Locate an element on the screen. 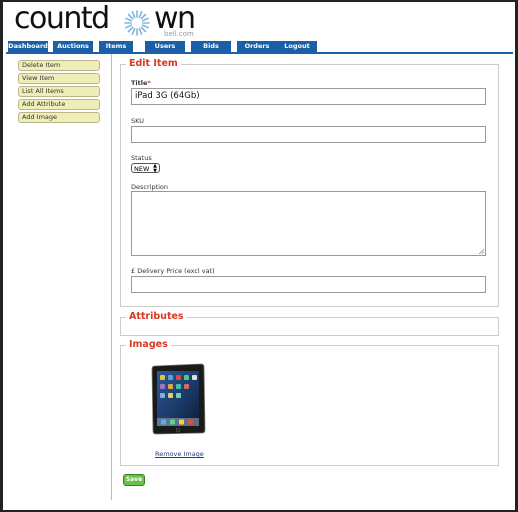 This screenshot has width=518, height=512. delivery-price-label: £ Delivery Price (excl vat) is located at coordinates (173, 271).